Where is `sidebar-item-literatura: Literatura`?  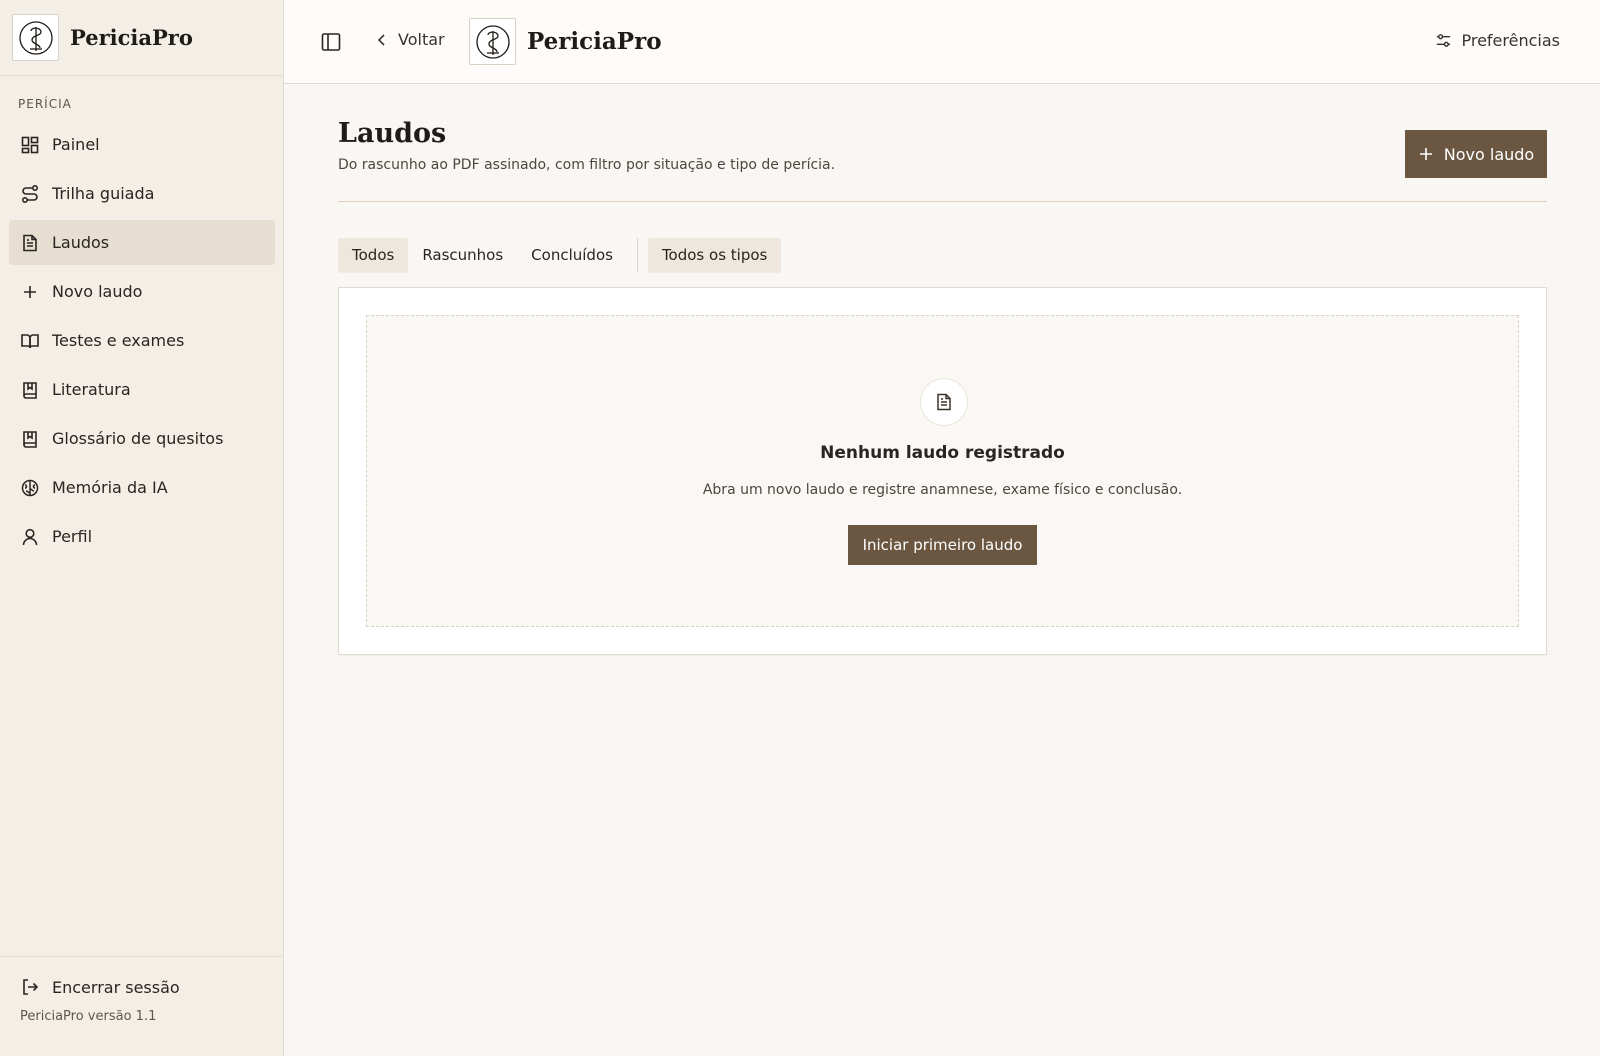
sidebar-item-literatura: Literatura is located at coordinates (142, 389).